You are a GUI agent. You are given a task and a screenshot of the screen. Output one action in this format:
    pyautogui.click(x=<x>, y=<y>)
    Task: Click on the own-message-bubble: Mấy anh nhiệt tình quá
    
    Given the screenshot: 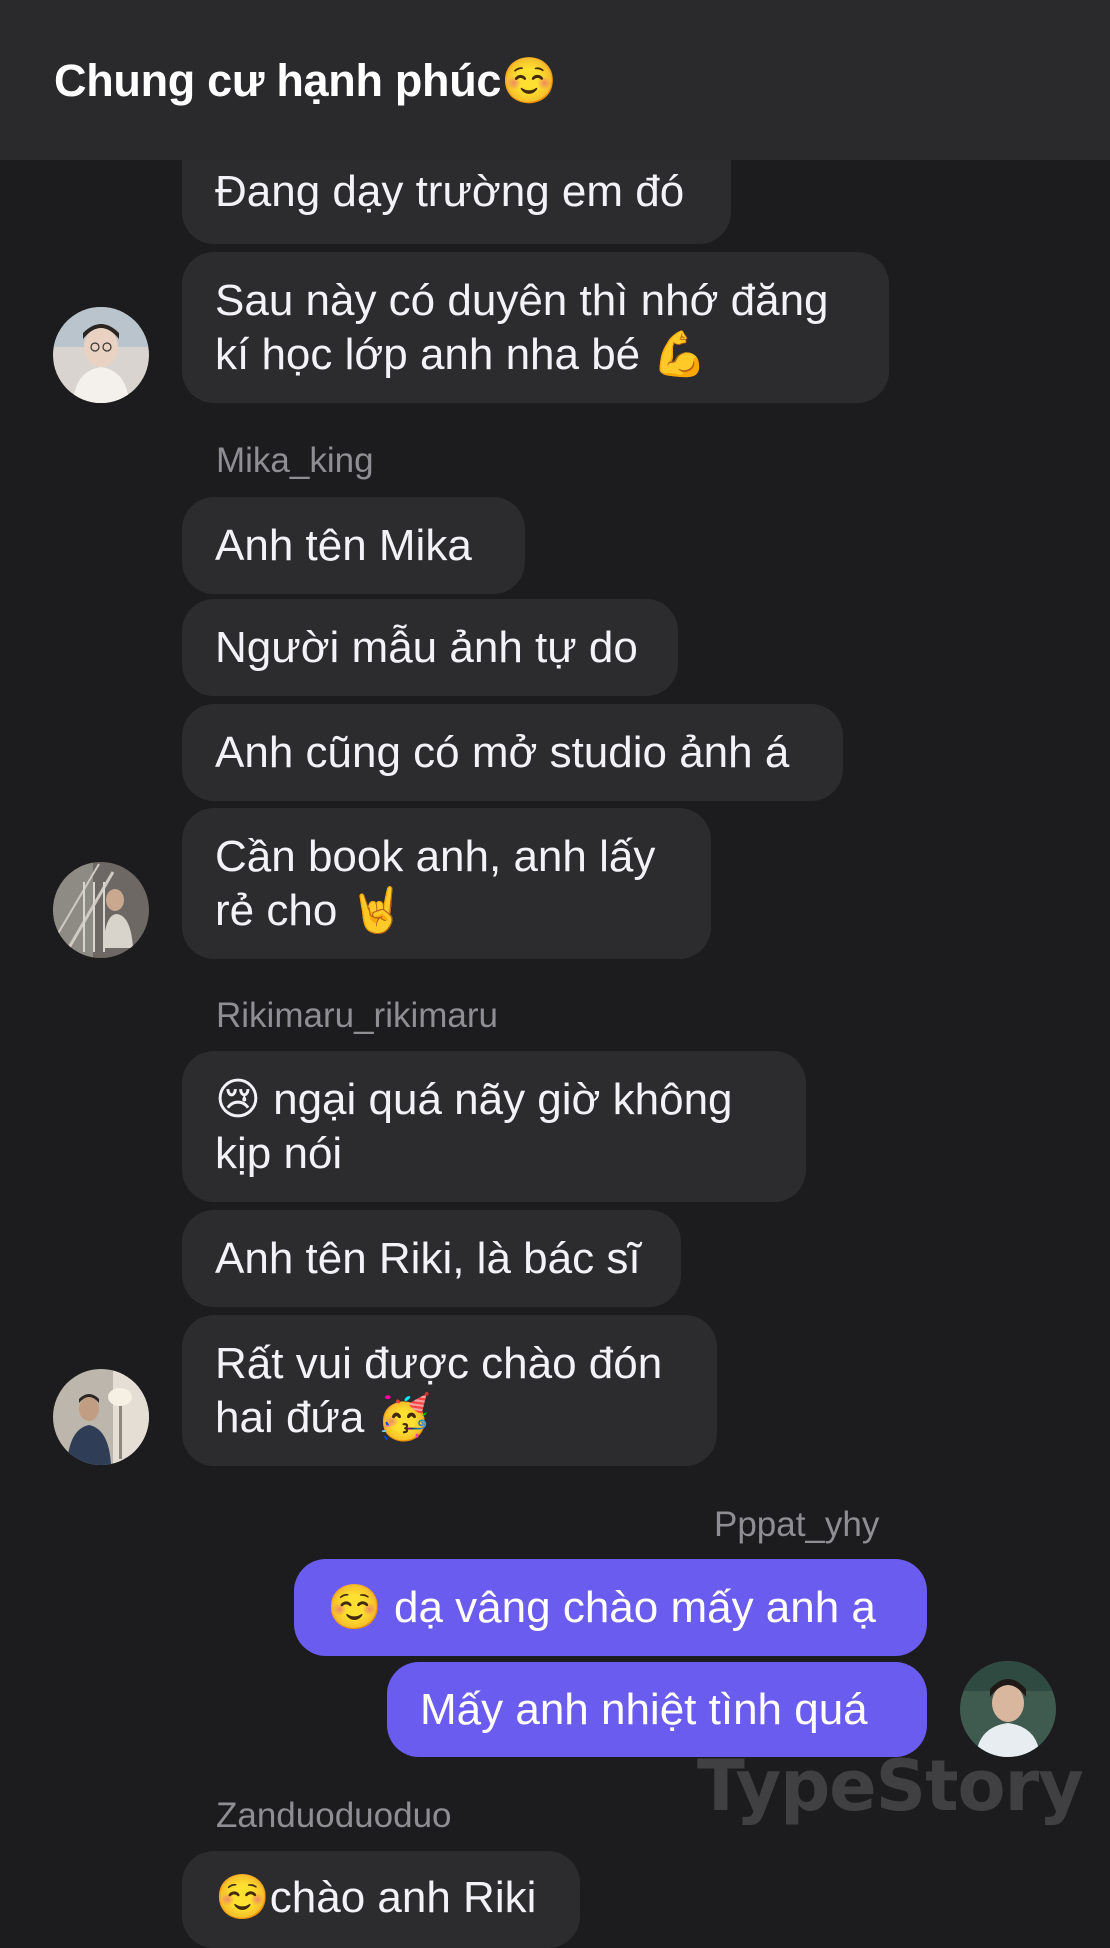 What is the action you would take?
    pyautogui.click(x=657, y=1709)
    